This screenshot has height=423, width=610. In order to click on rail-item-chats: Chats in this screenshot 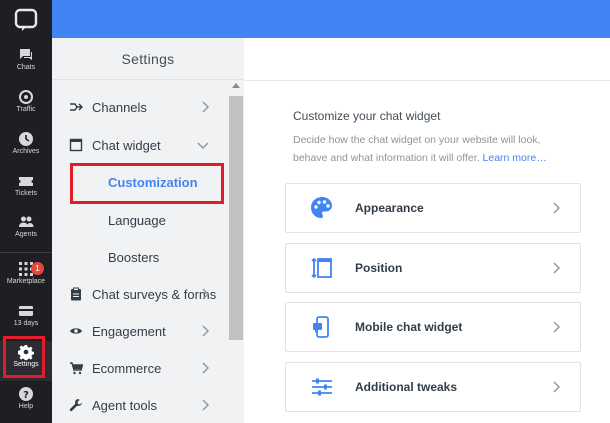, I will do `click(26, 64)`.